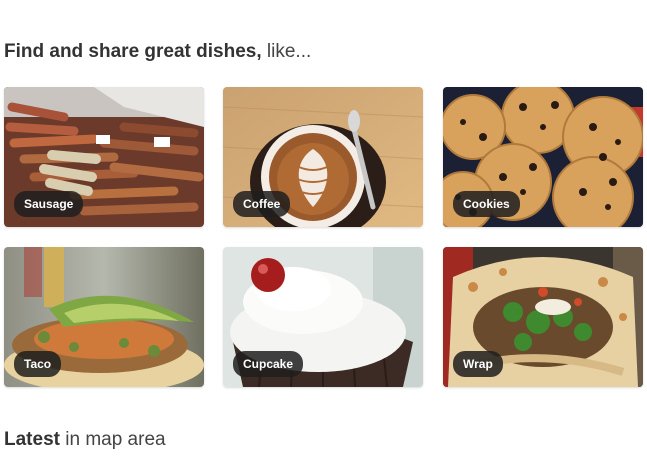 The width and height of the screenshot is (647, 470). I want to click on dish-tile-sausage: Sausage, so click(104, 157).